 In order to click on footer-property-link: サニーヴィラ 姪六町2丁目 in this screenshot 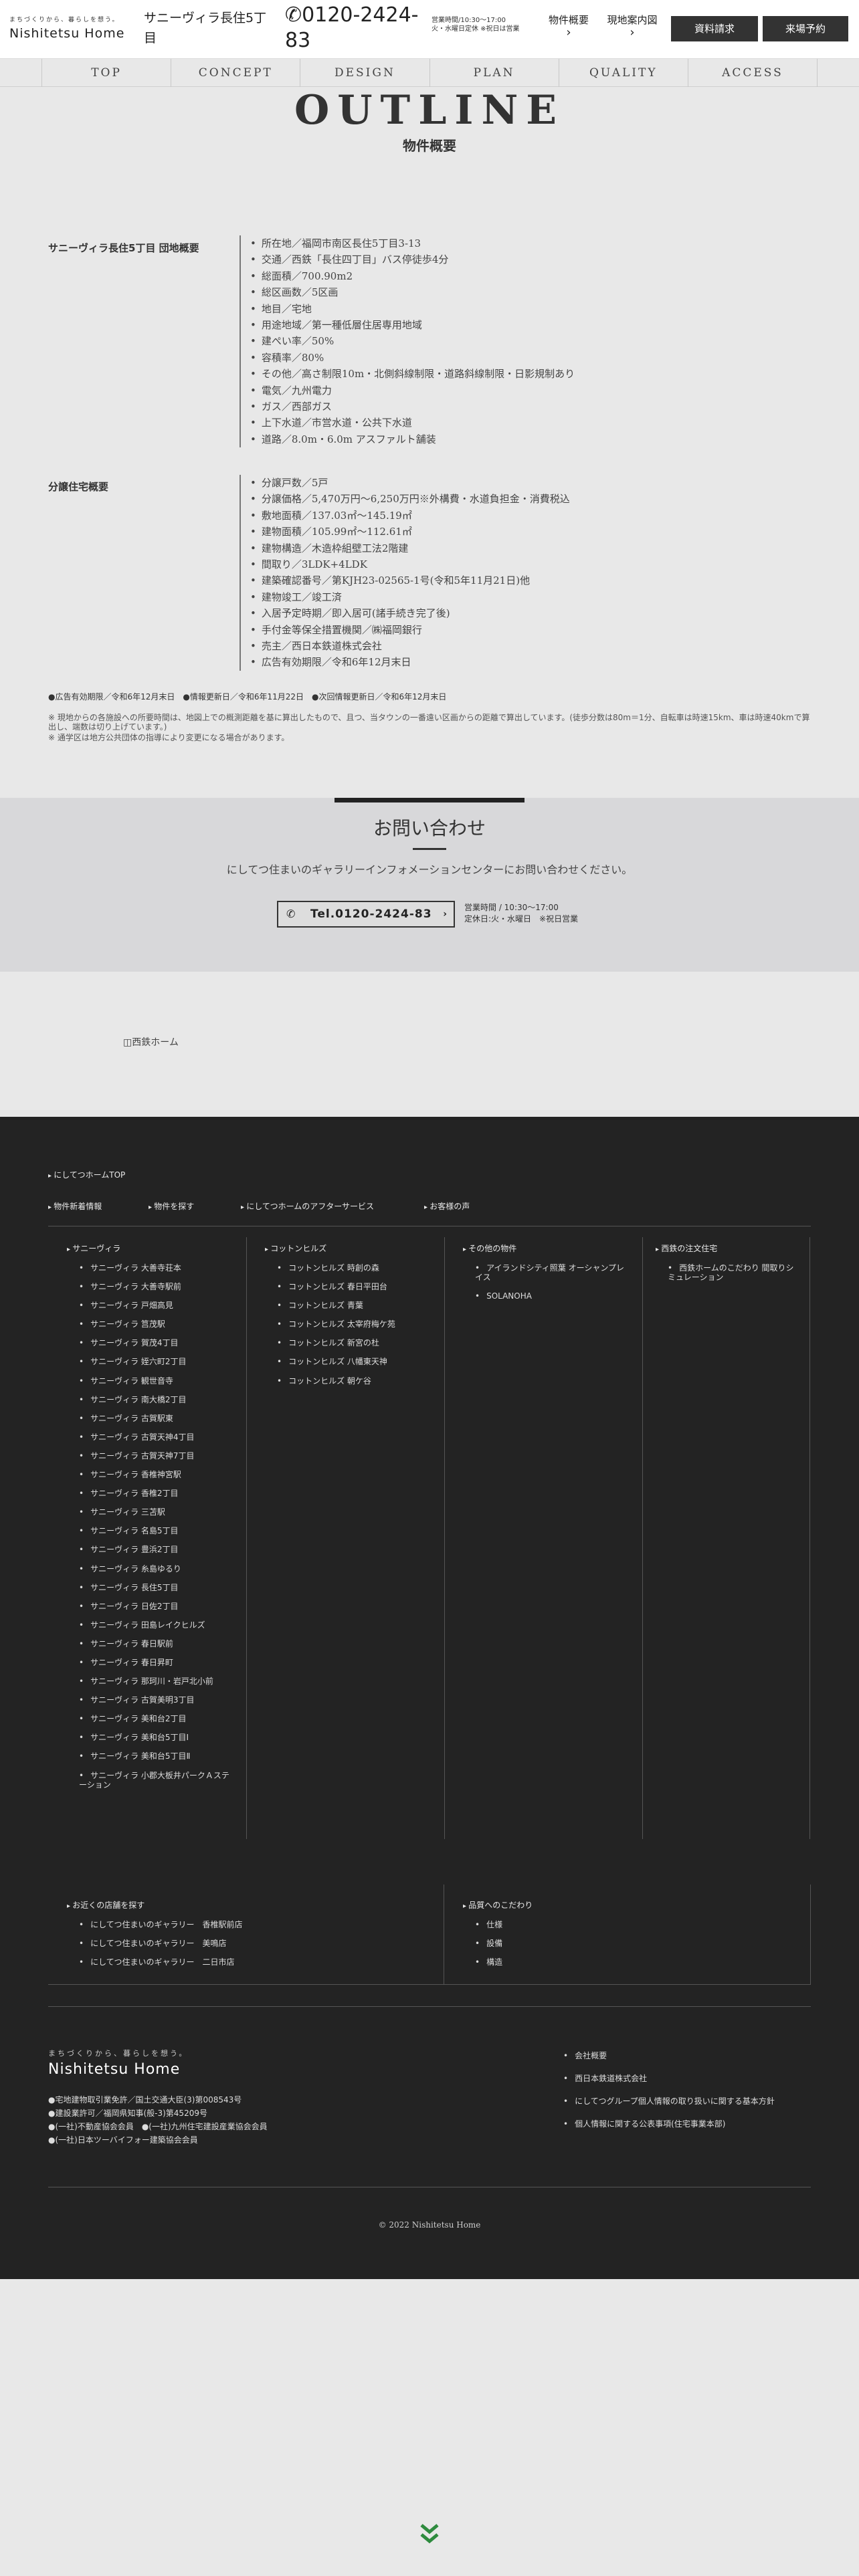, I will do `click(156, 1361)`.